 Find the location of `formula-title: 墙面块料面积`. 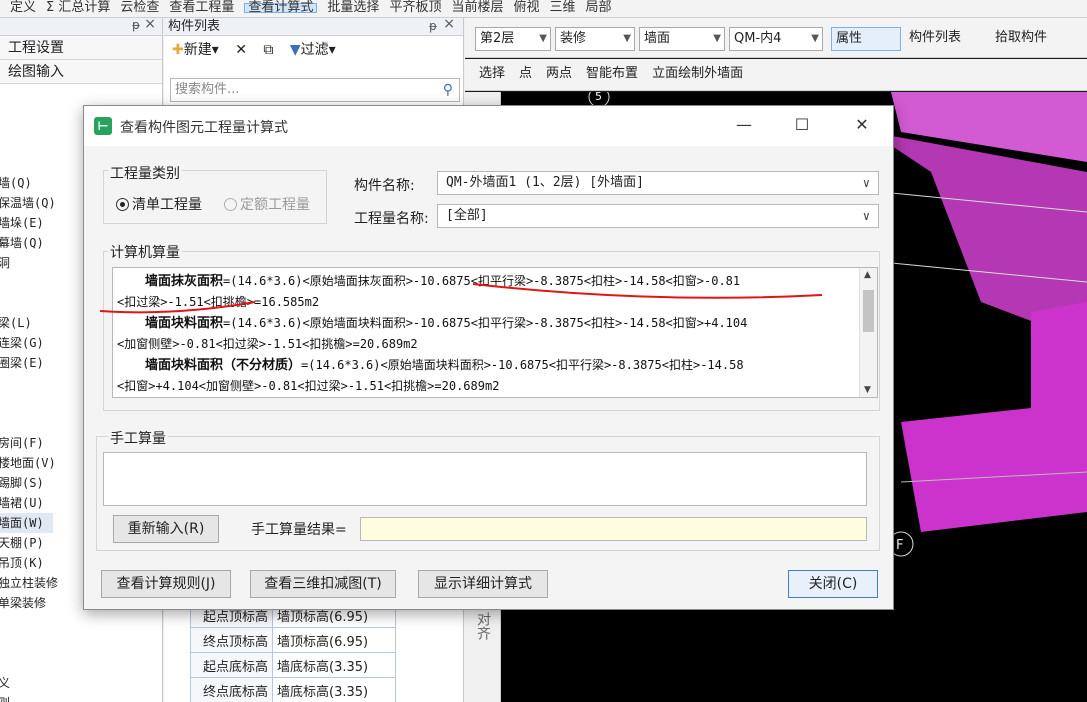

formula-title: 墙面块料面积 is located at coordinates (184, 323).